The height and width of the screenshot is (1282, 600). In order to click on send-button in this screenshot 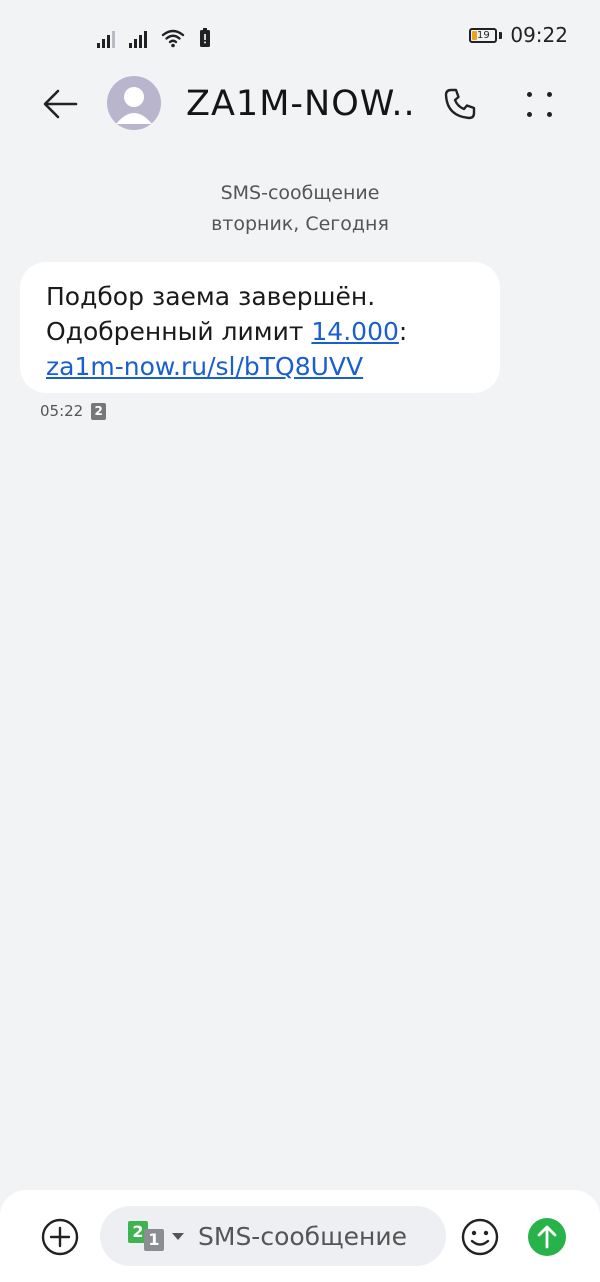, I will do `click(547, 1237)`.